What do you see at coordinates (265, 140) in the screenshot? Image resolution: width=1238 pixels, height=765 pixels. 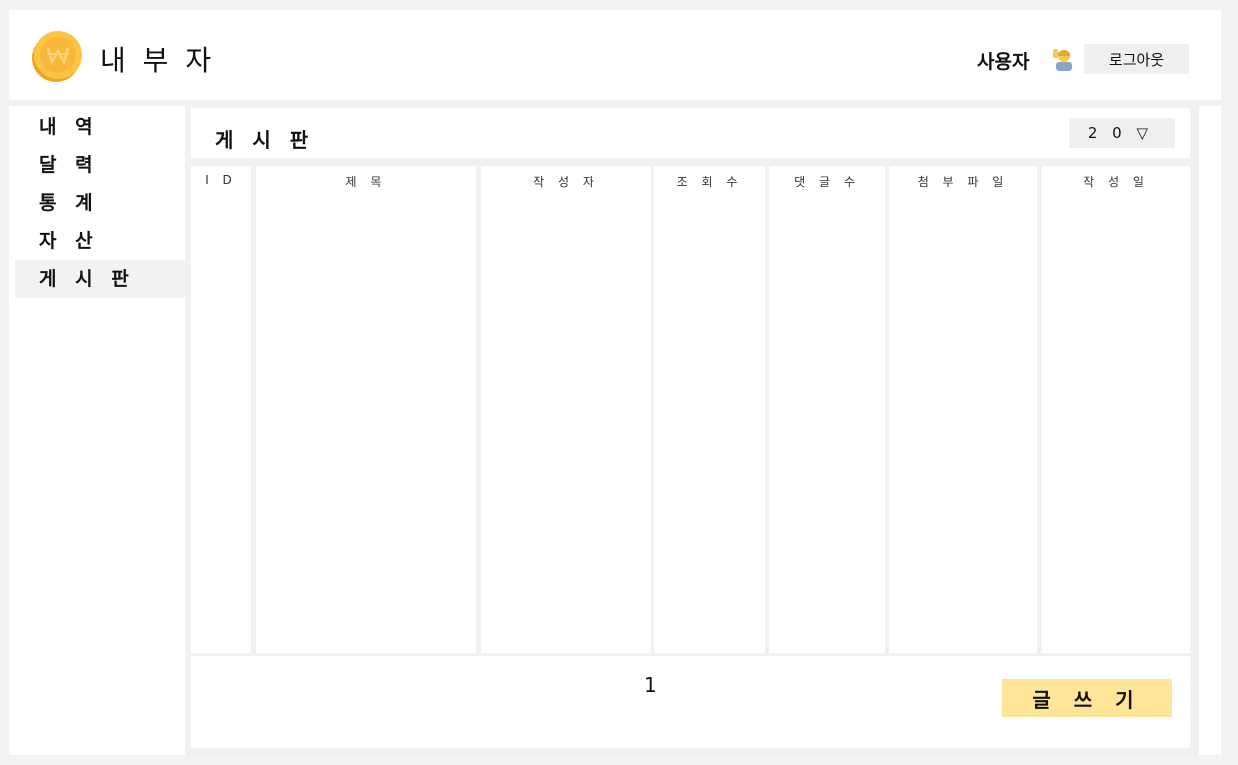 I see `page-title: 게 시 판` at bounding box center [265, 140].